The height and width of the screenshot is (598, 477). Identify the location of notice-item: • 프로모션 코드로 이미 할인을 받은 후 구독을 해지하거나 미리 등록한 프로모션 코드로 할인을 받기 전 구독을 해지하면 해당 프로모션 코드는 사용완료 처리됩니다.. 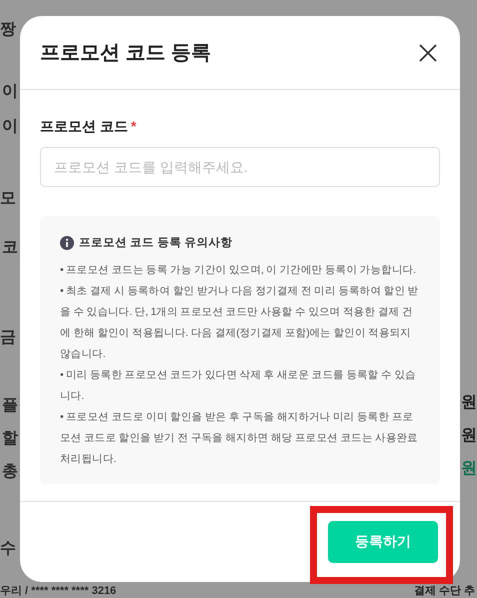
(239, 438).